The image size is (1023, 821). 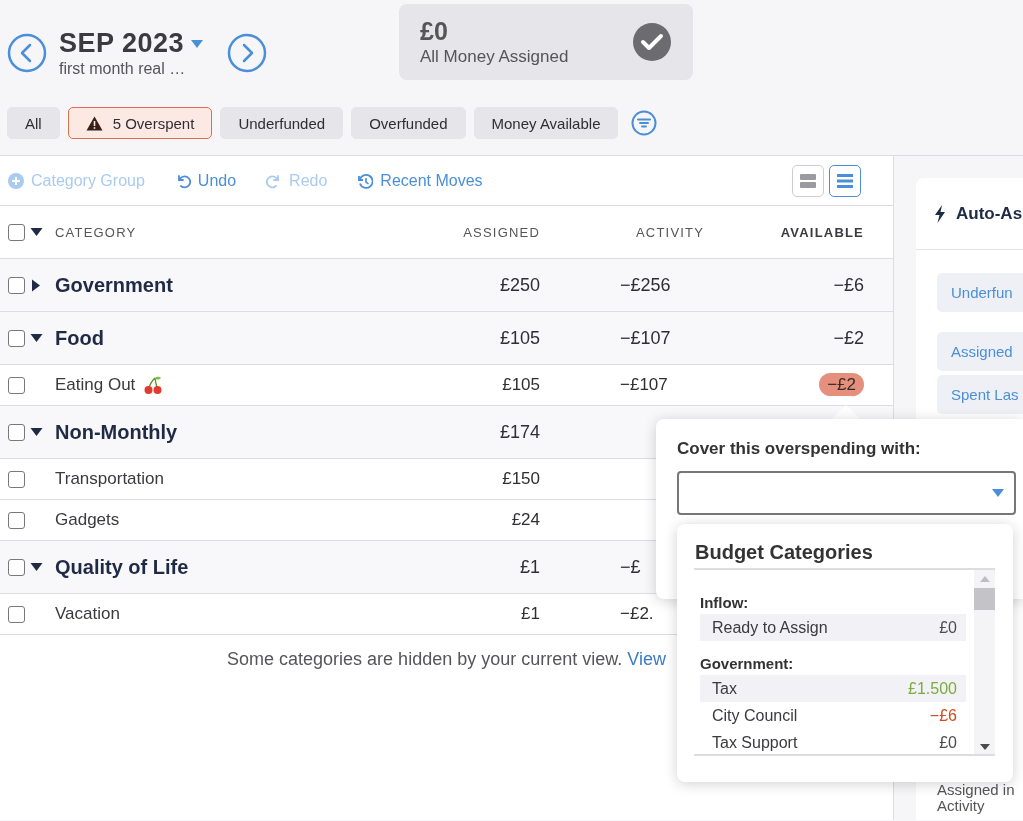 What do you see at coordinates (546, 123) in the screenshot?
I see `filter-chip: Money Available` at bounding box center [546, 123].